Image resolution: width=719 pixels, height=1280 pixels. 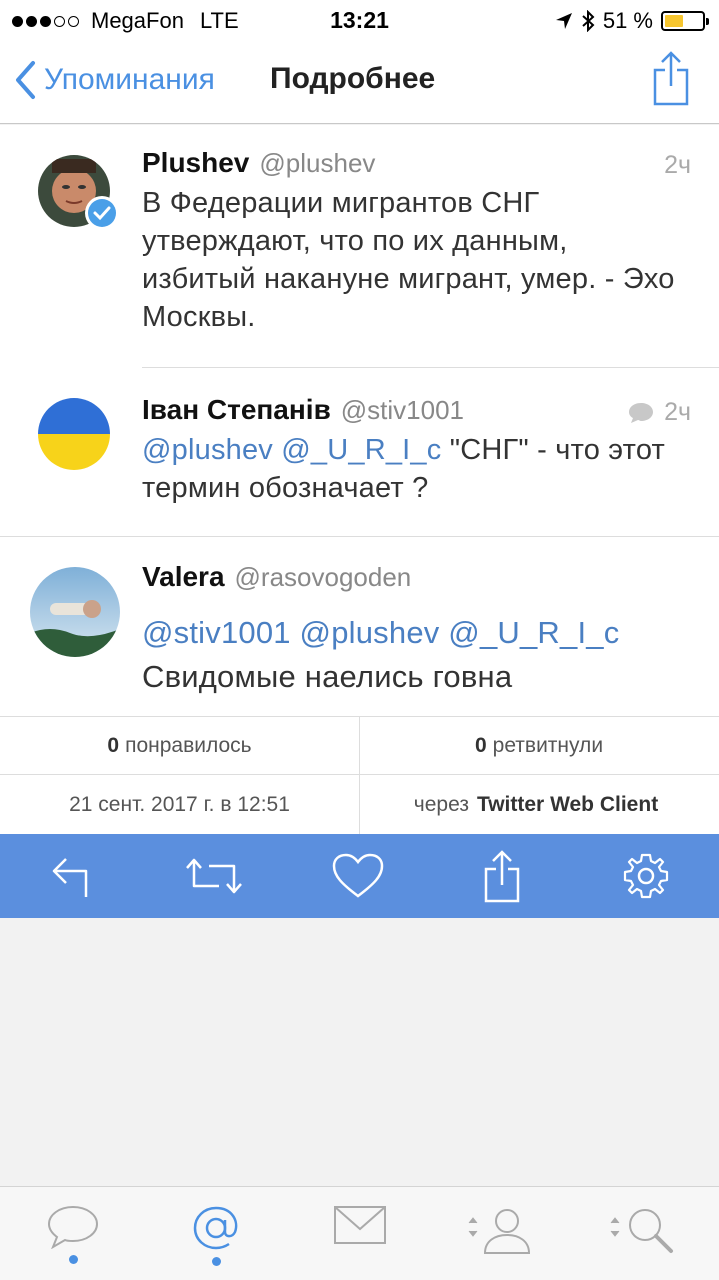 I want to click on tab-bar, so click(x=359, y=1233).